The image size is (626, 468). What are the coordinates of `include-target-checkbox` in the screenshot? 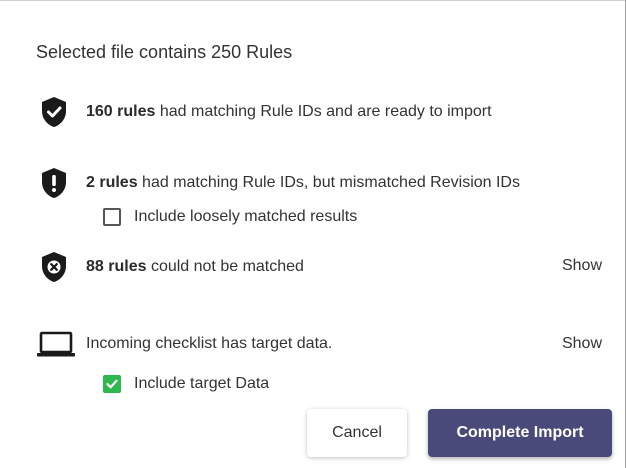 It's located at (112, 384).